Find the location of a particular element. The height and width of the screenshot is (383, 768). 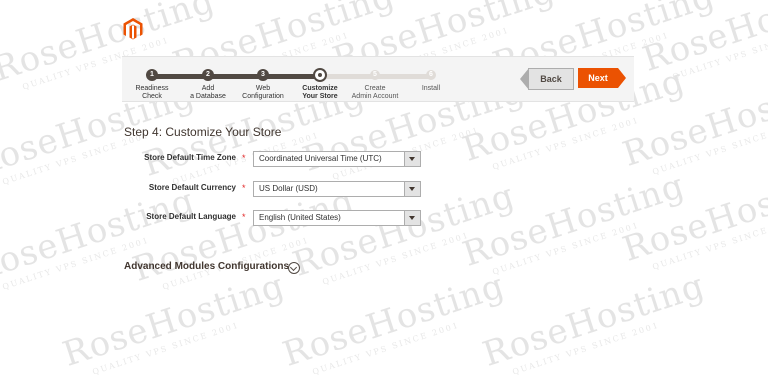

step-label-line: Admin Account is located at coordinates (375, 96).